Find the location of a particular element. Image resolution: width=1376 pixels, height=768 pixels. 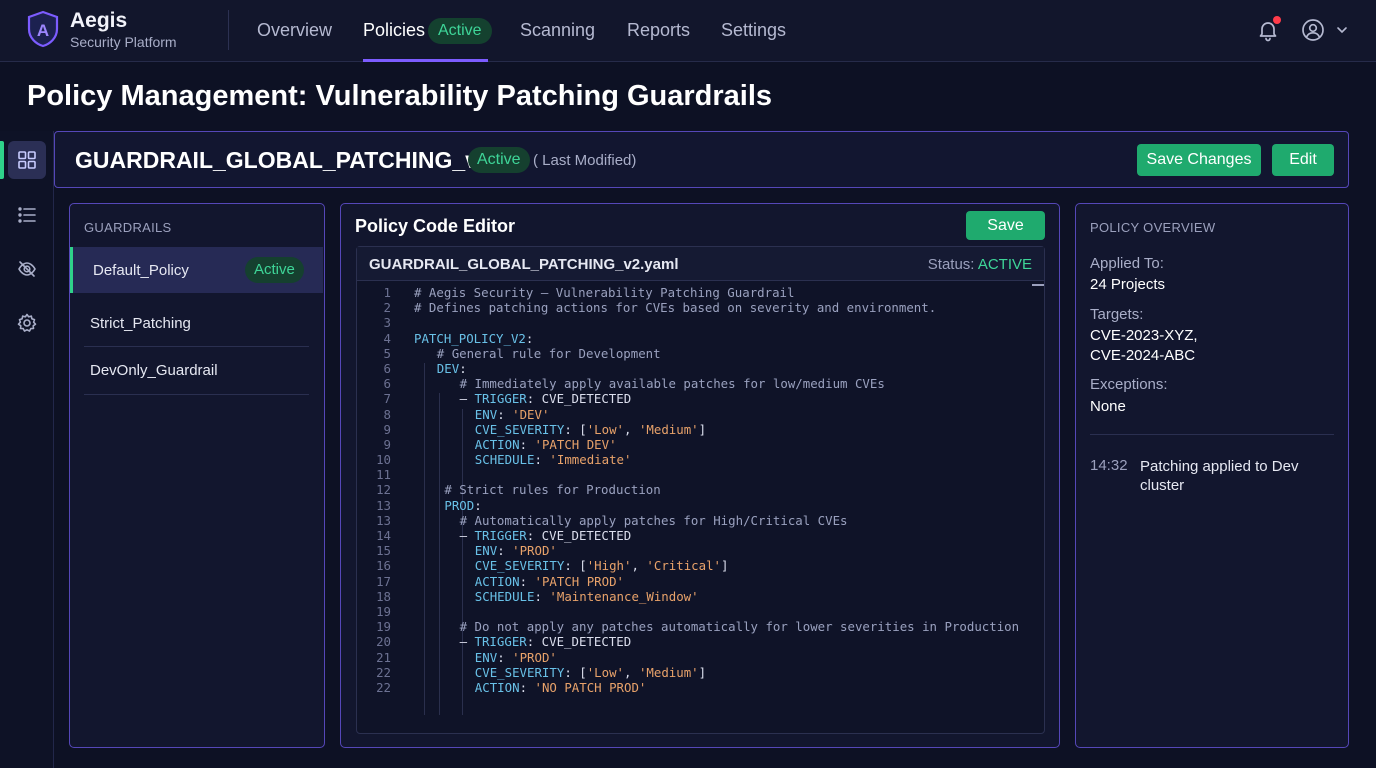

rail-item-dashboard is located at coordinates (27, 160).